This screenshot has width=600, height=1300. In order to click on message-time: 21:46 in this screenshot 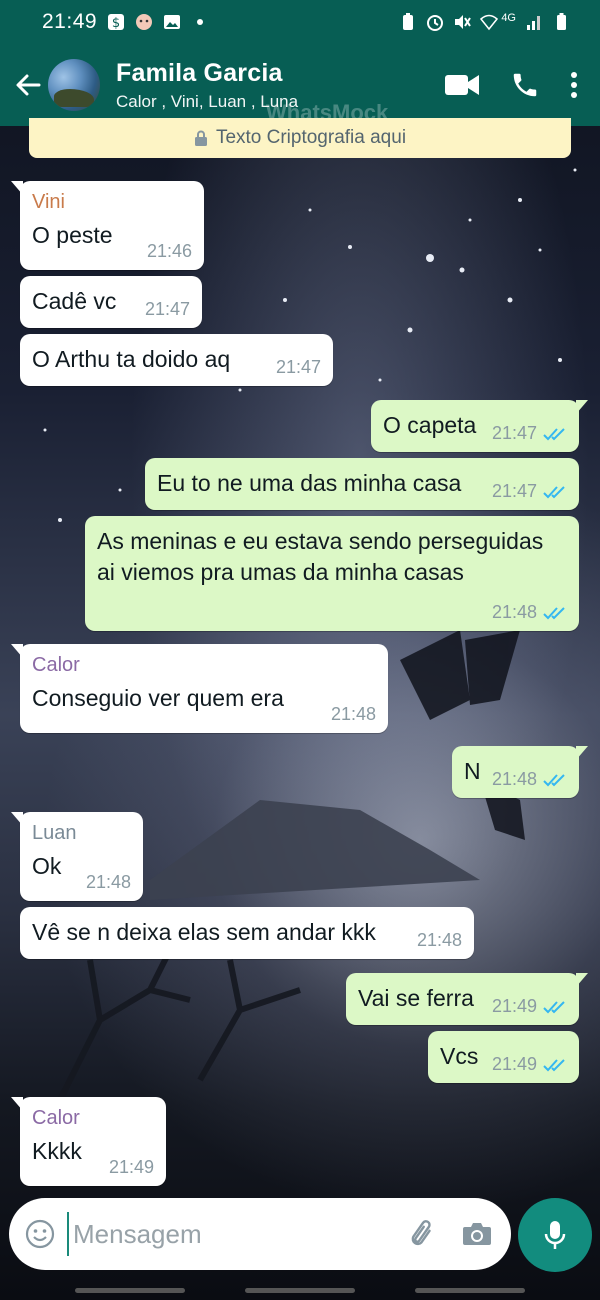, I will do `click(169, 251)`.